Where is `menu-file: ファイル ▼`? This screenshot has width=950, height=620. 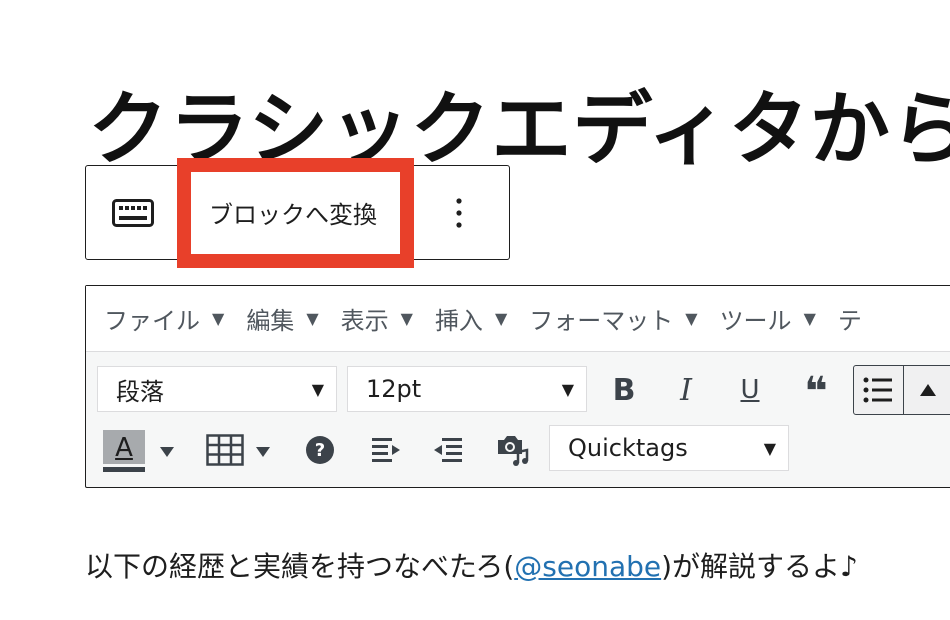
menu-file: ファイル ▼ is located at coordinates (164, 318).